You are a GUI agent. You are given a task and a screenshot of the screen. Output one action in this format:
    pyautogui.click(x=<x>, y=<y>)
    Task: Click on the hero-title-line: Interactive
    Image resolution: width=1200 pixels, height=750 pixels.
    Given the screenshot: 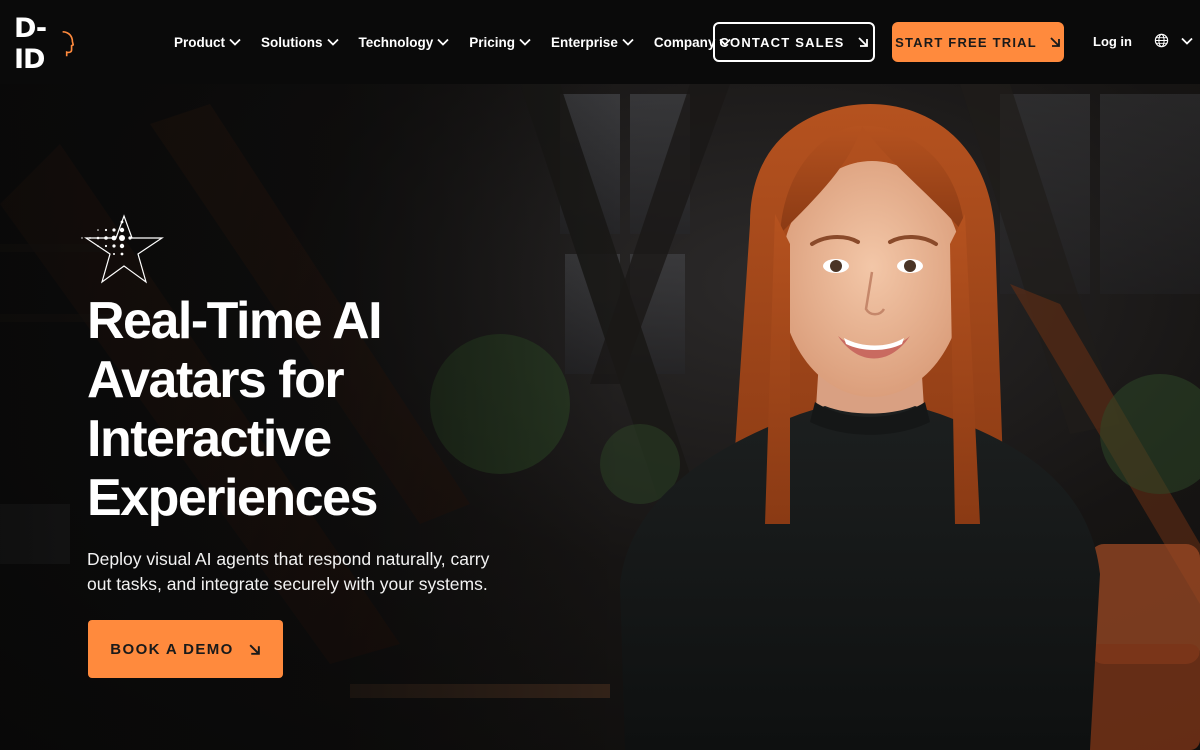 What is the action you would take?
    pyautogui.click(x=209, y=439)
    